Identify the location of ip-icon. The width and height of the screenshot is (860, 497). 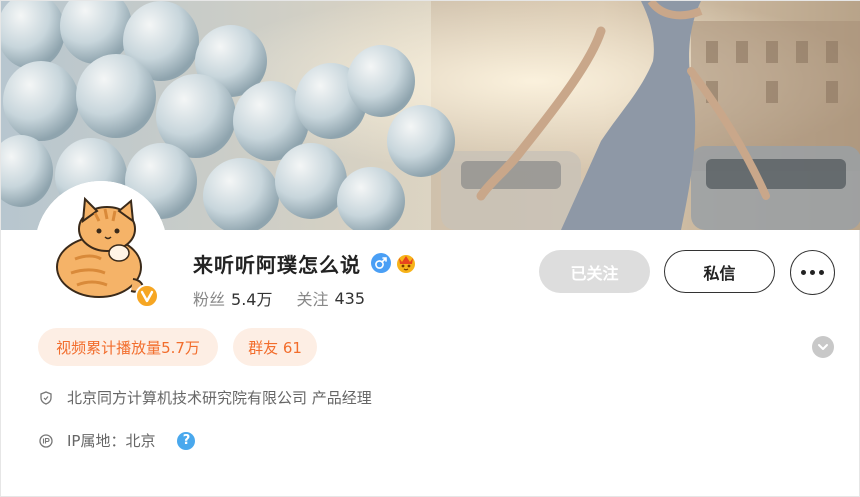
(46, 440).